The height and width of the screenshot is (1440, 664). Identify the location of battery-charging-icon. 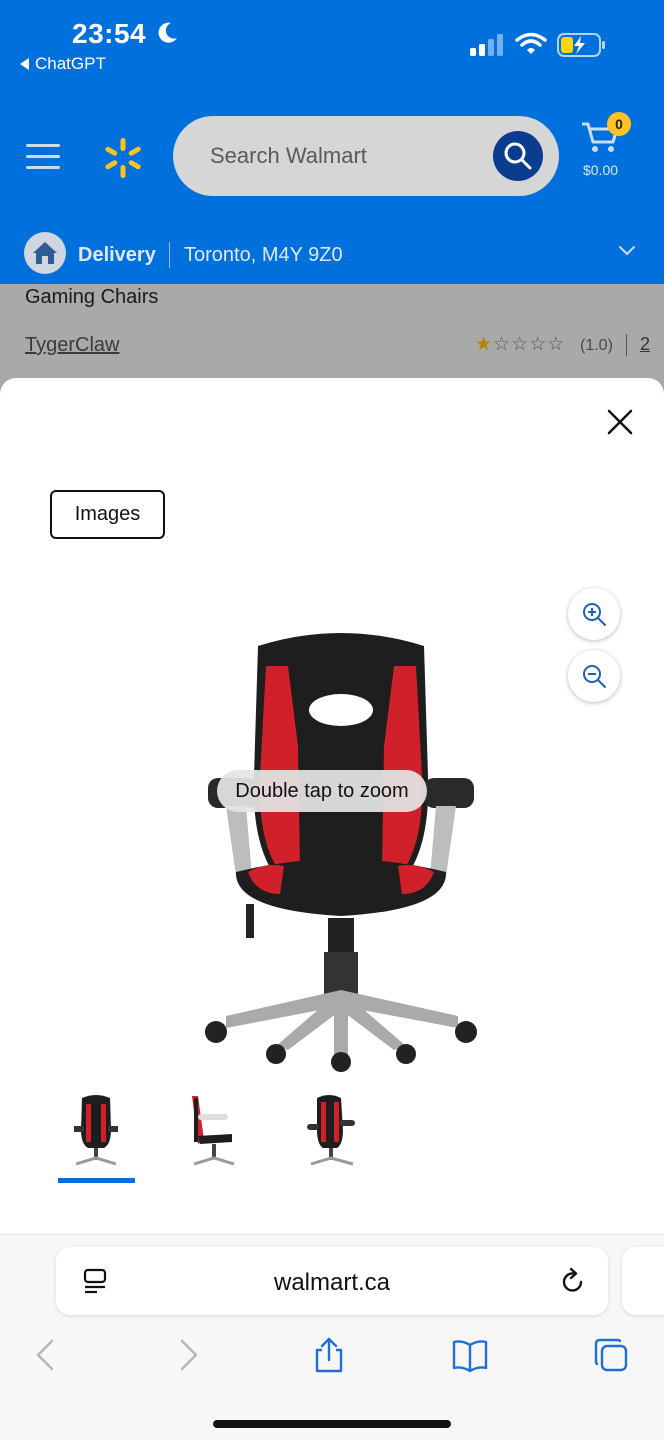
(581, 45).